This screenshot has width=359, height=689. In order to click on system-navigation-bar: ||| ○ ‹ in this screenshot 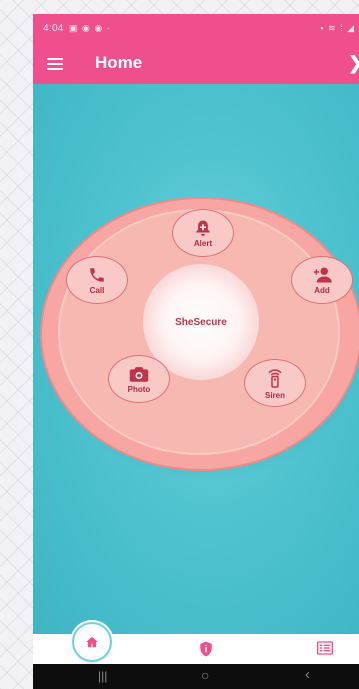, I will do `click(196, 676)`.